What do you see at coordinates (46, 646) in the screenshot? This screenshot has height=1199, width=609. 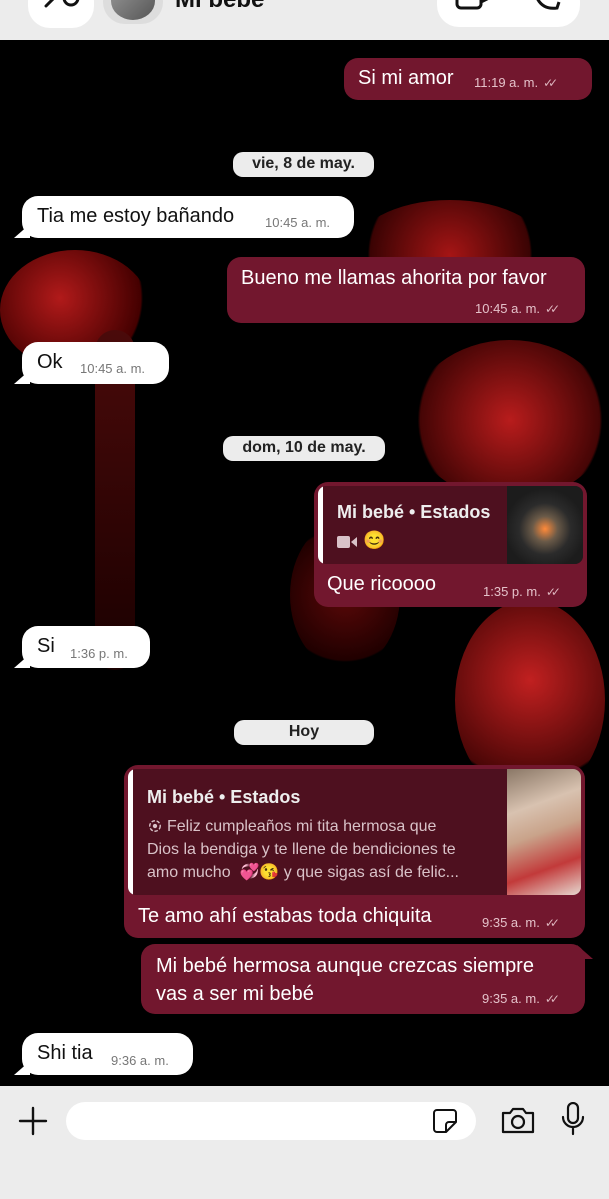 I see `message-text: Si` at bounding box center [46, 646].